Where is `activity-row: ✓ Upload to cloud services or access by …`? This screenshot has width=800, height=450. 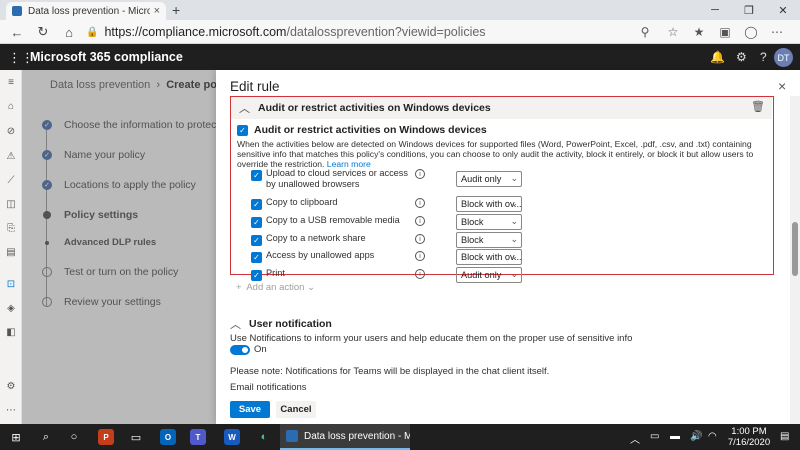
activity-row: ✓ Upload to cloud services or access by … is located at coordinates (501, 178).